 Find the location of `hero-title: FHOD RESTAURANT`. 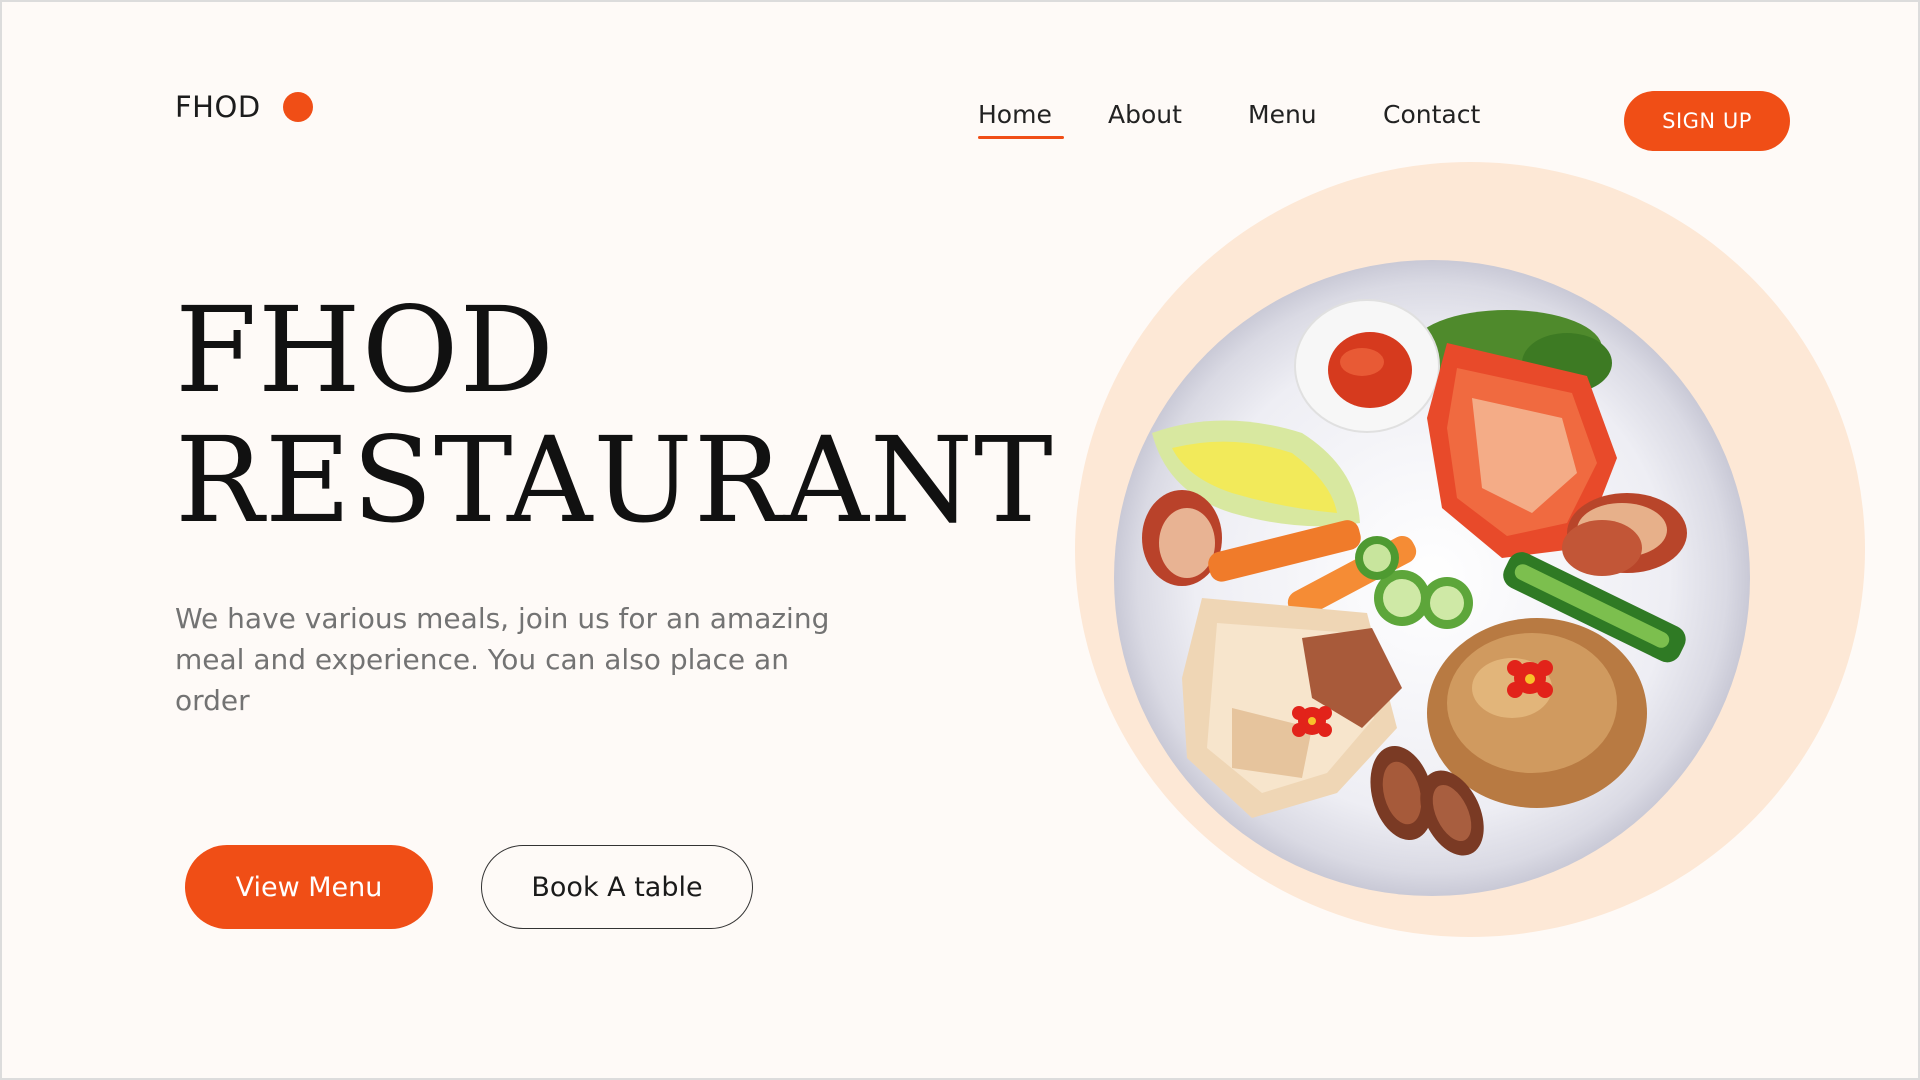

hero-title: FHOD RESTAURANT is located at coordinates (614, 415).